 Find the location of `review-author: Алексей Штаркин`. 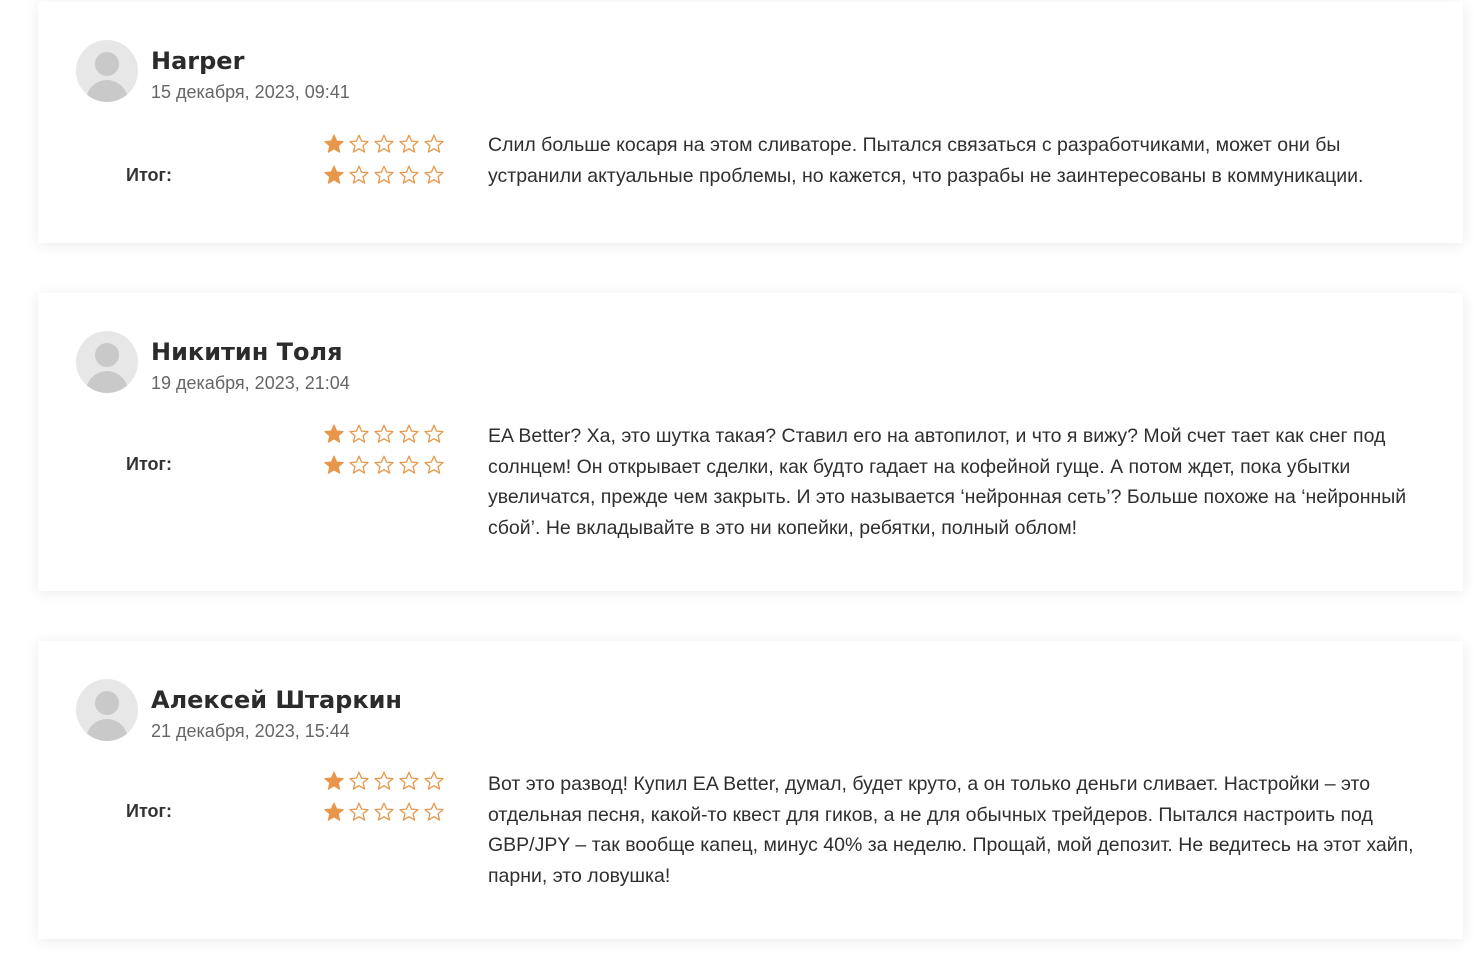

review-author: Алексей Штаркин is located at coordinates (277, 700).